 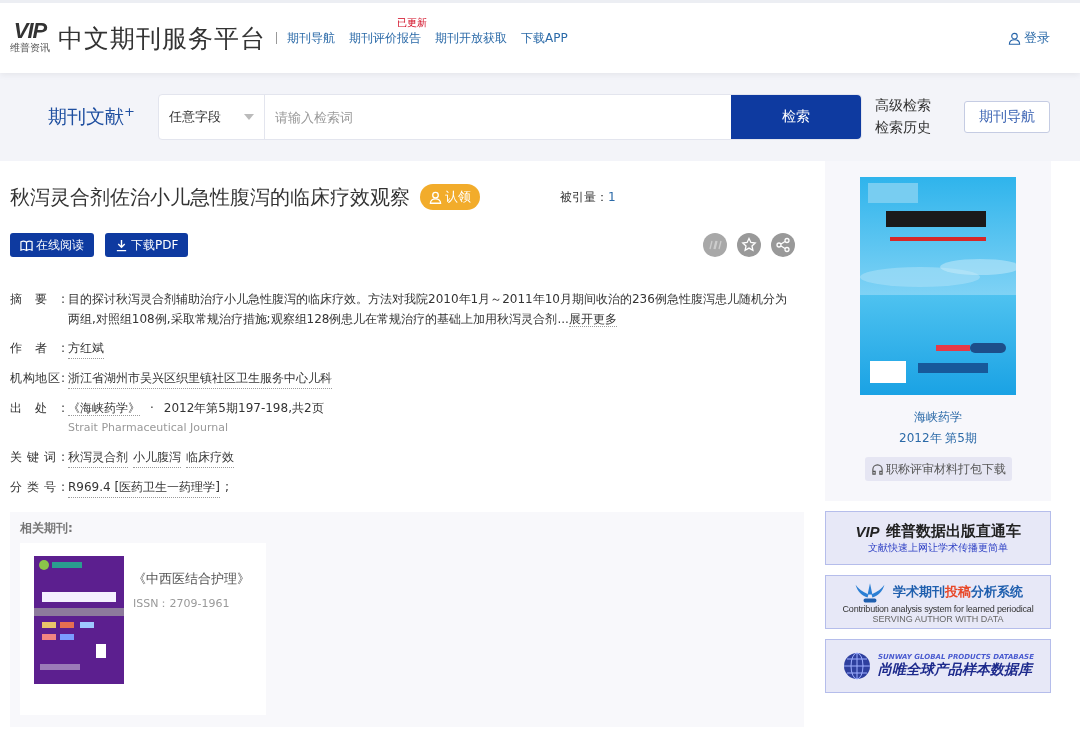 What do you see at coordinates (103, 117) in the screenshot?
I see `search-scope: 期刊文献$^{+}$` at bounding box center [103, 117].